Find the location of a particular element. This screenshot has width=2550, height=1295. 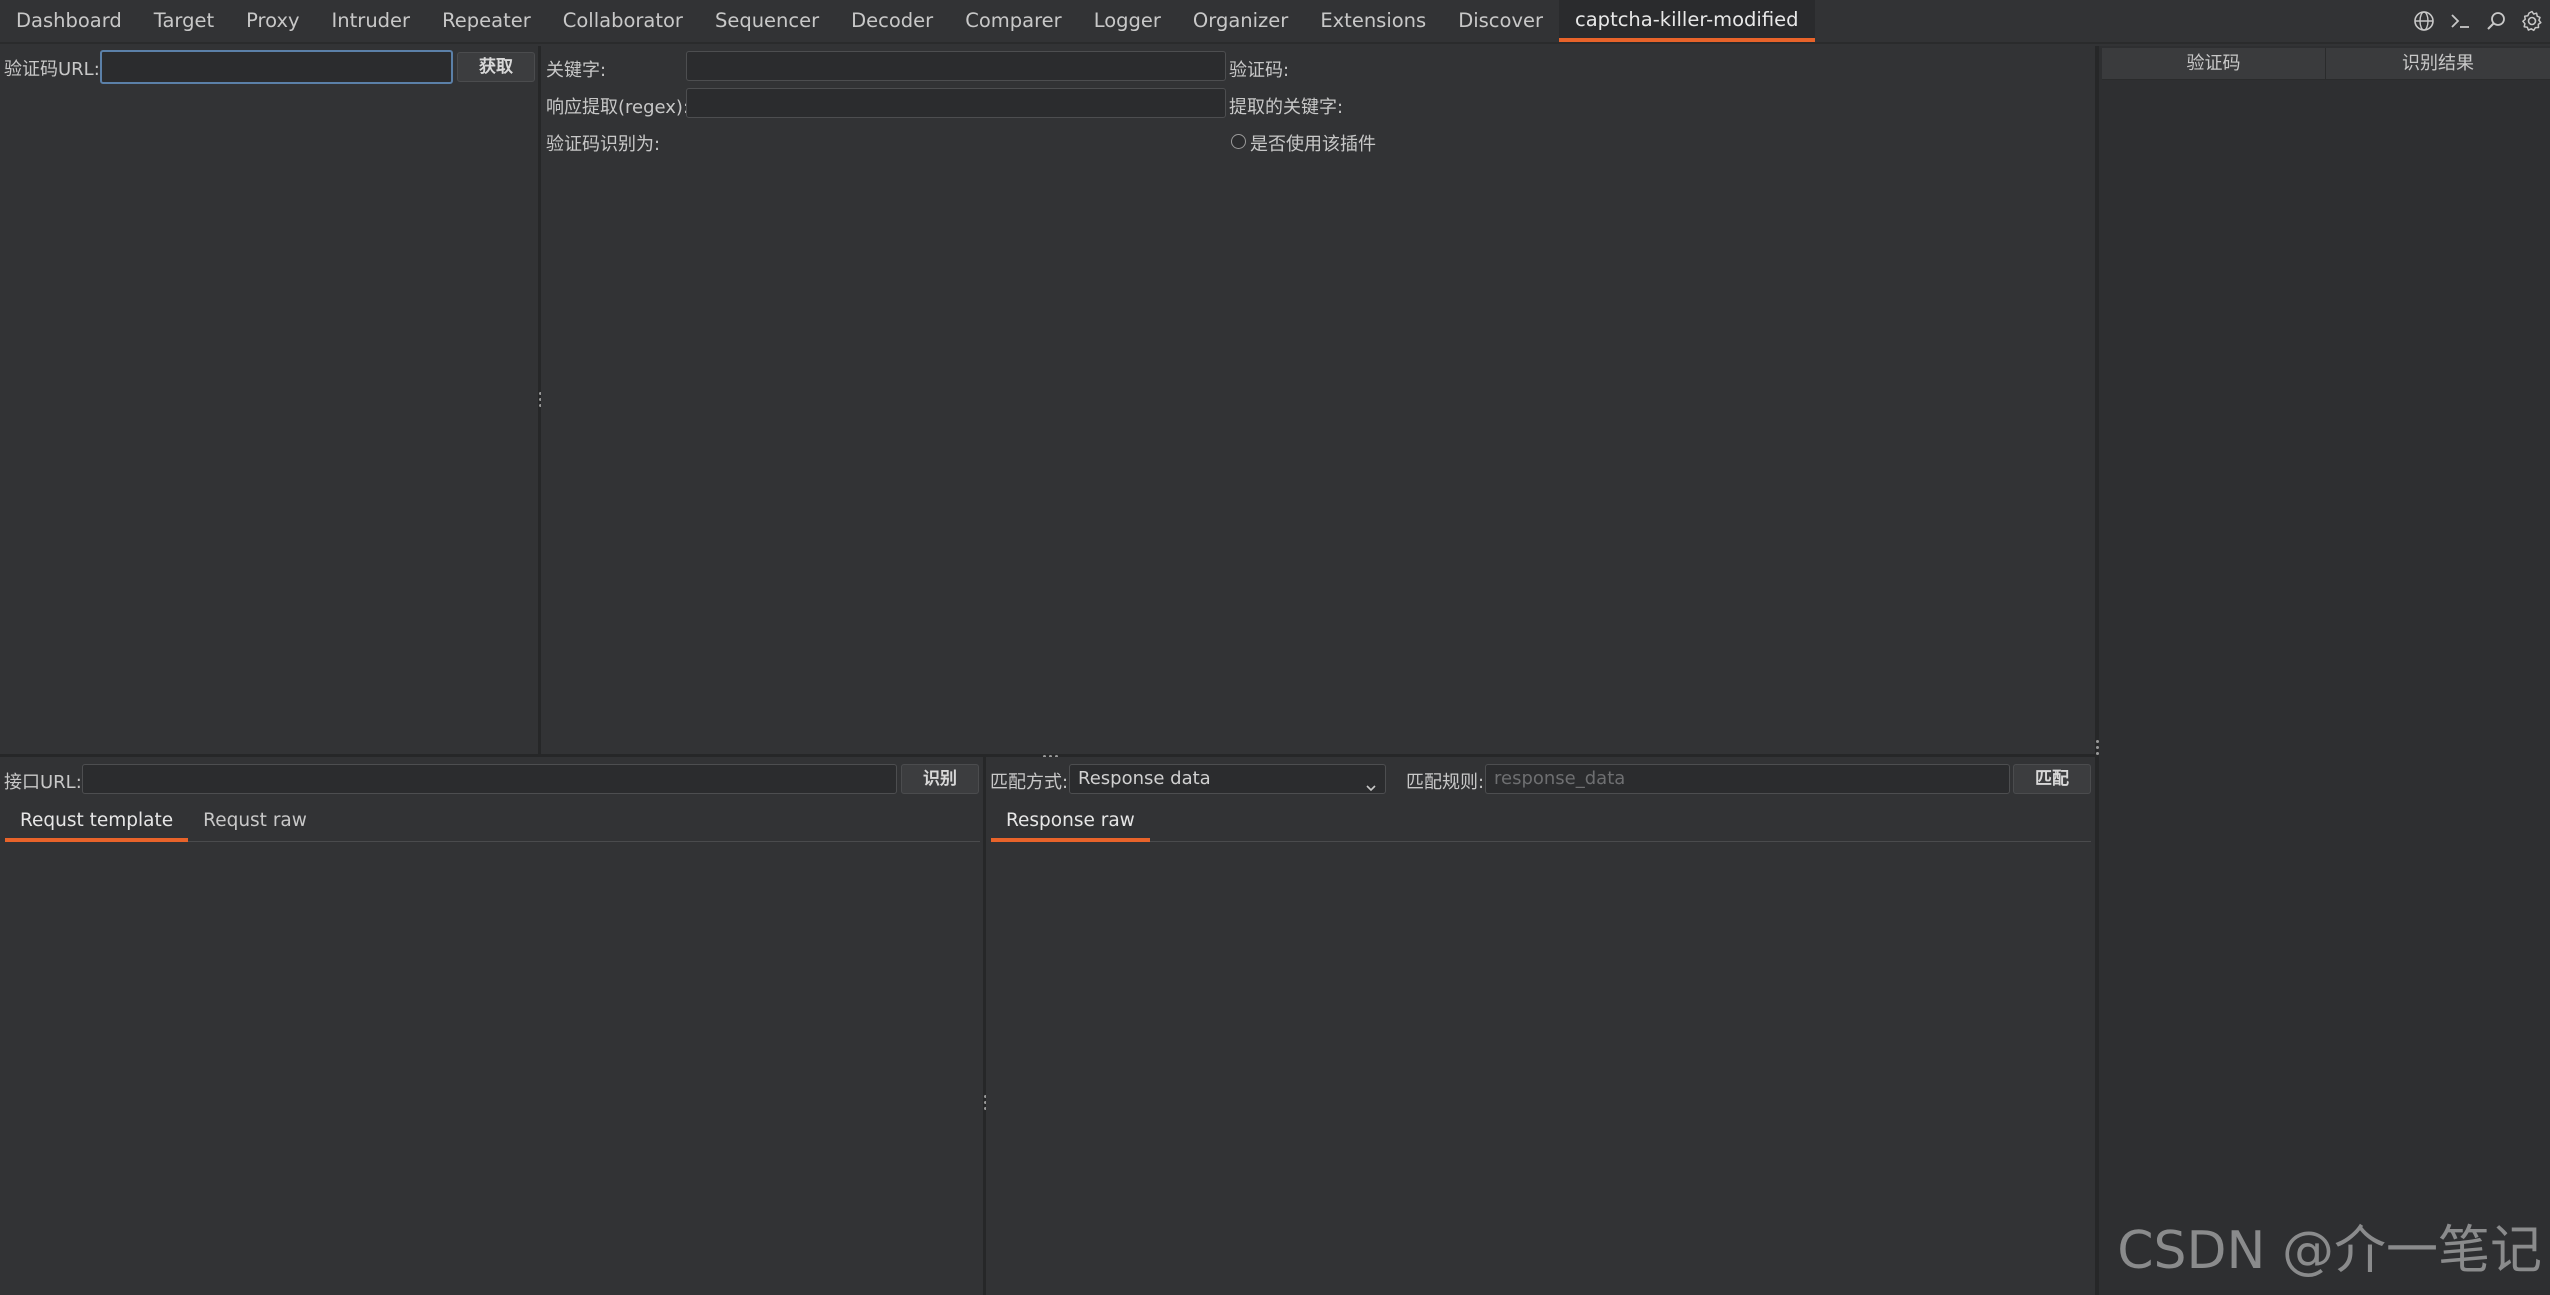

terminal-icon is located at coordinates (2460, 21).